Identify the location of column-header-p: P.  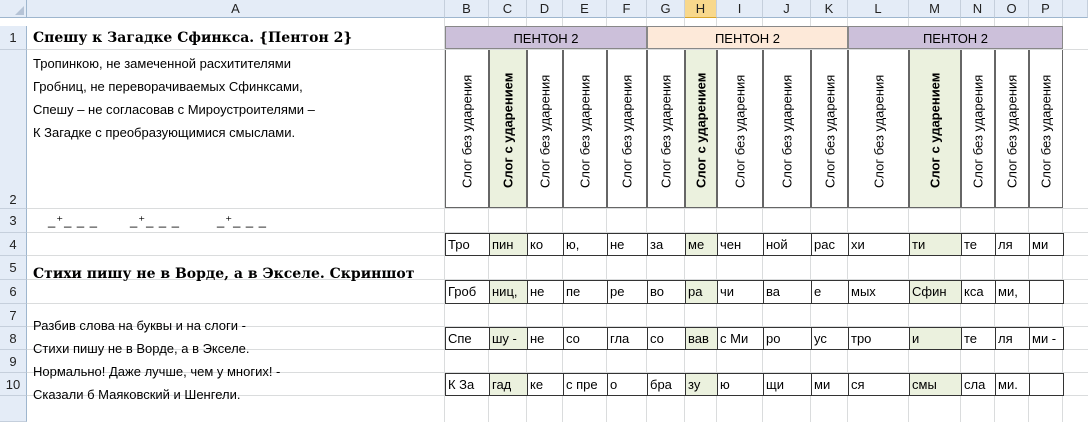
(1046, 9).